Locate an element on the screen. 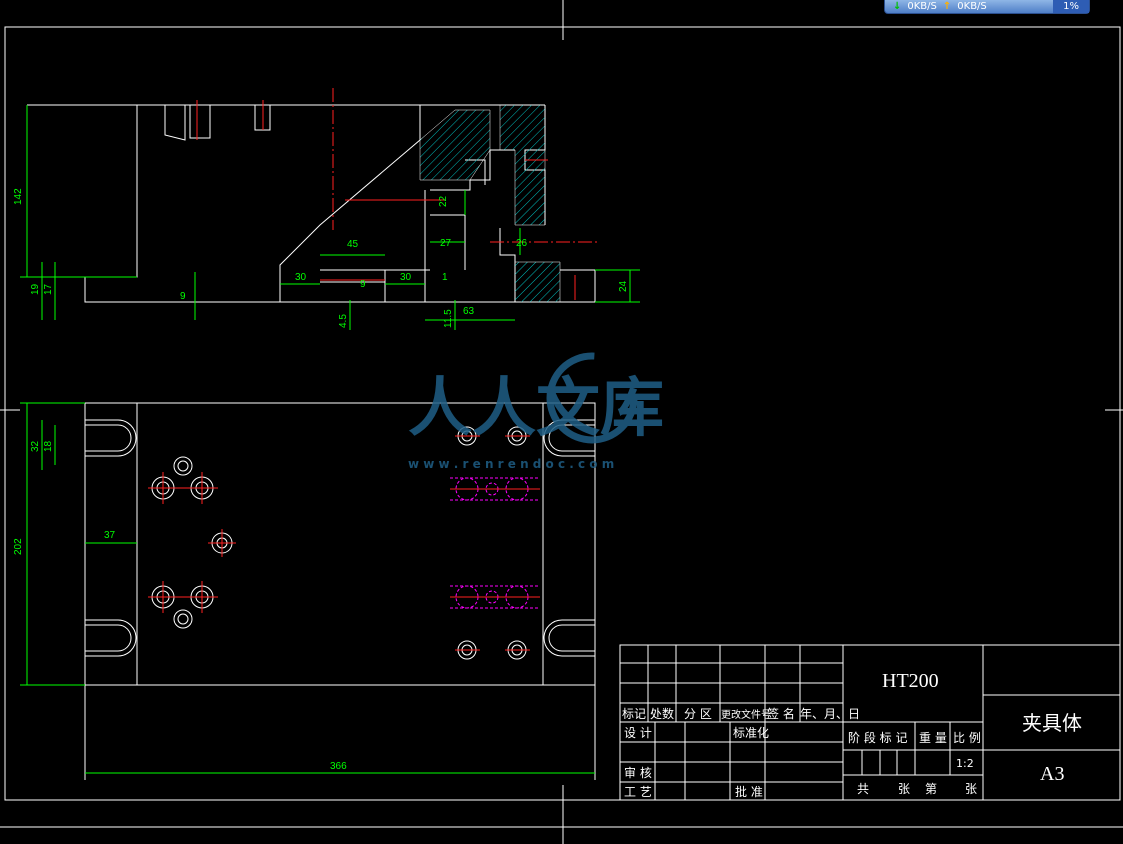 Image resolution: width=1123 pixels, height=844 pixels. total-label: 共 is located at coordinates (863, 789).